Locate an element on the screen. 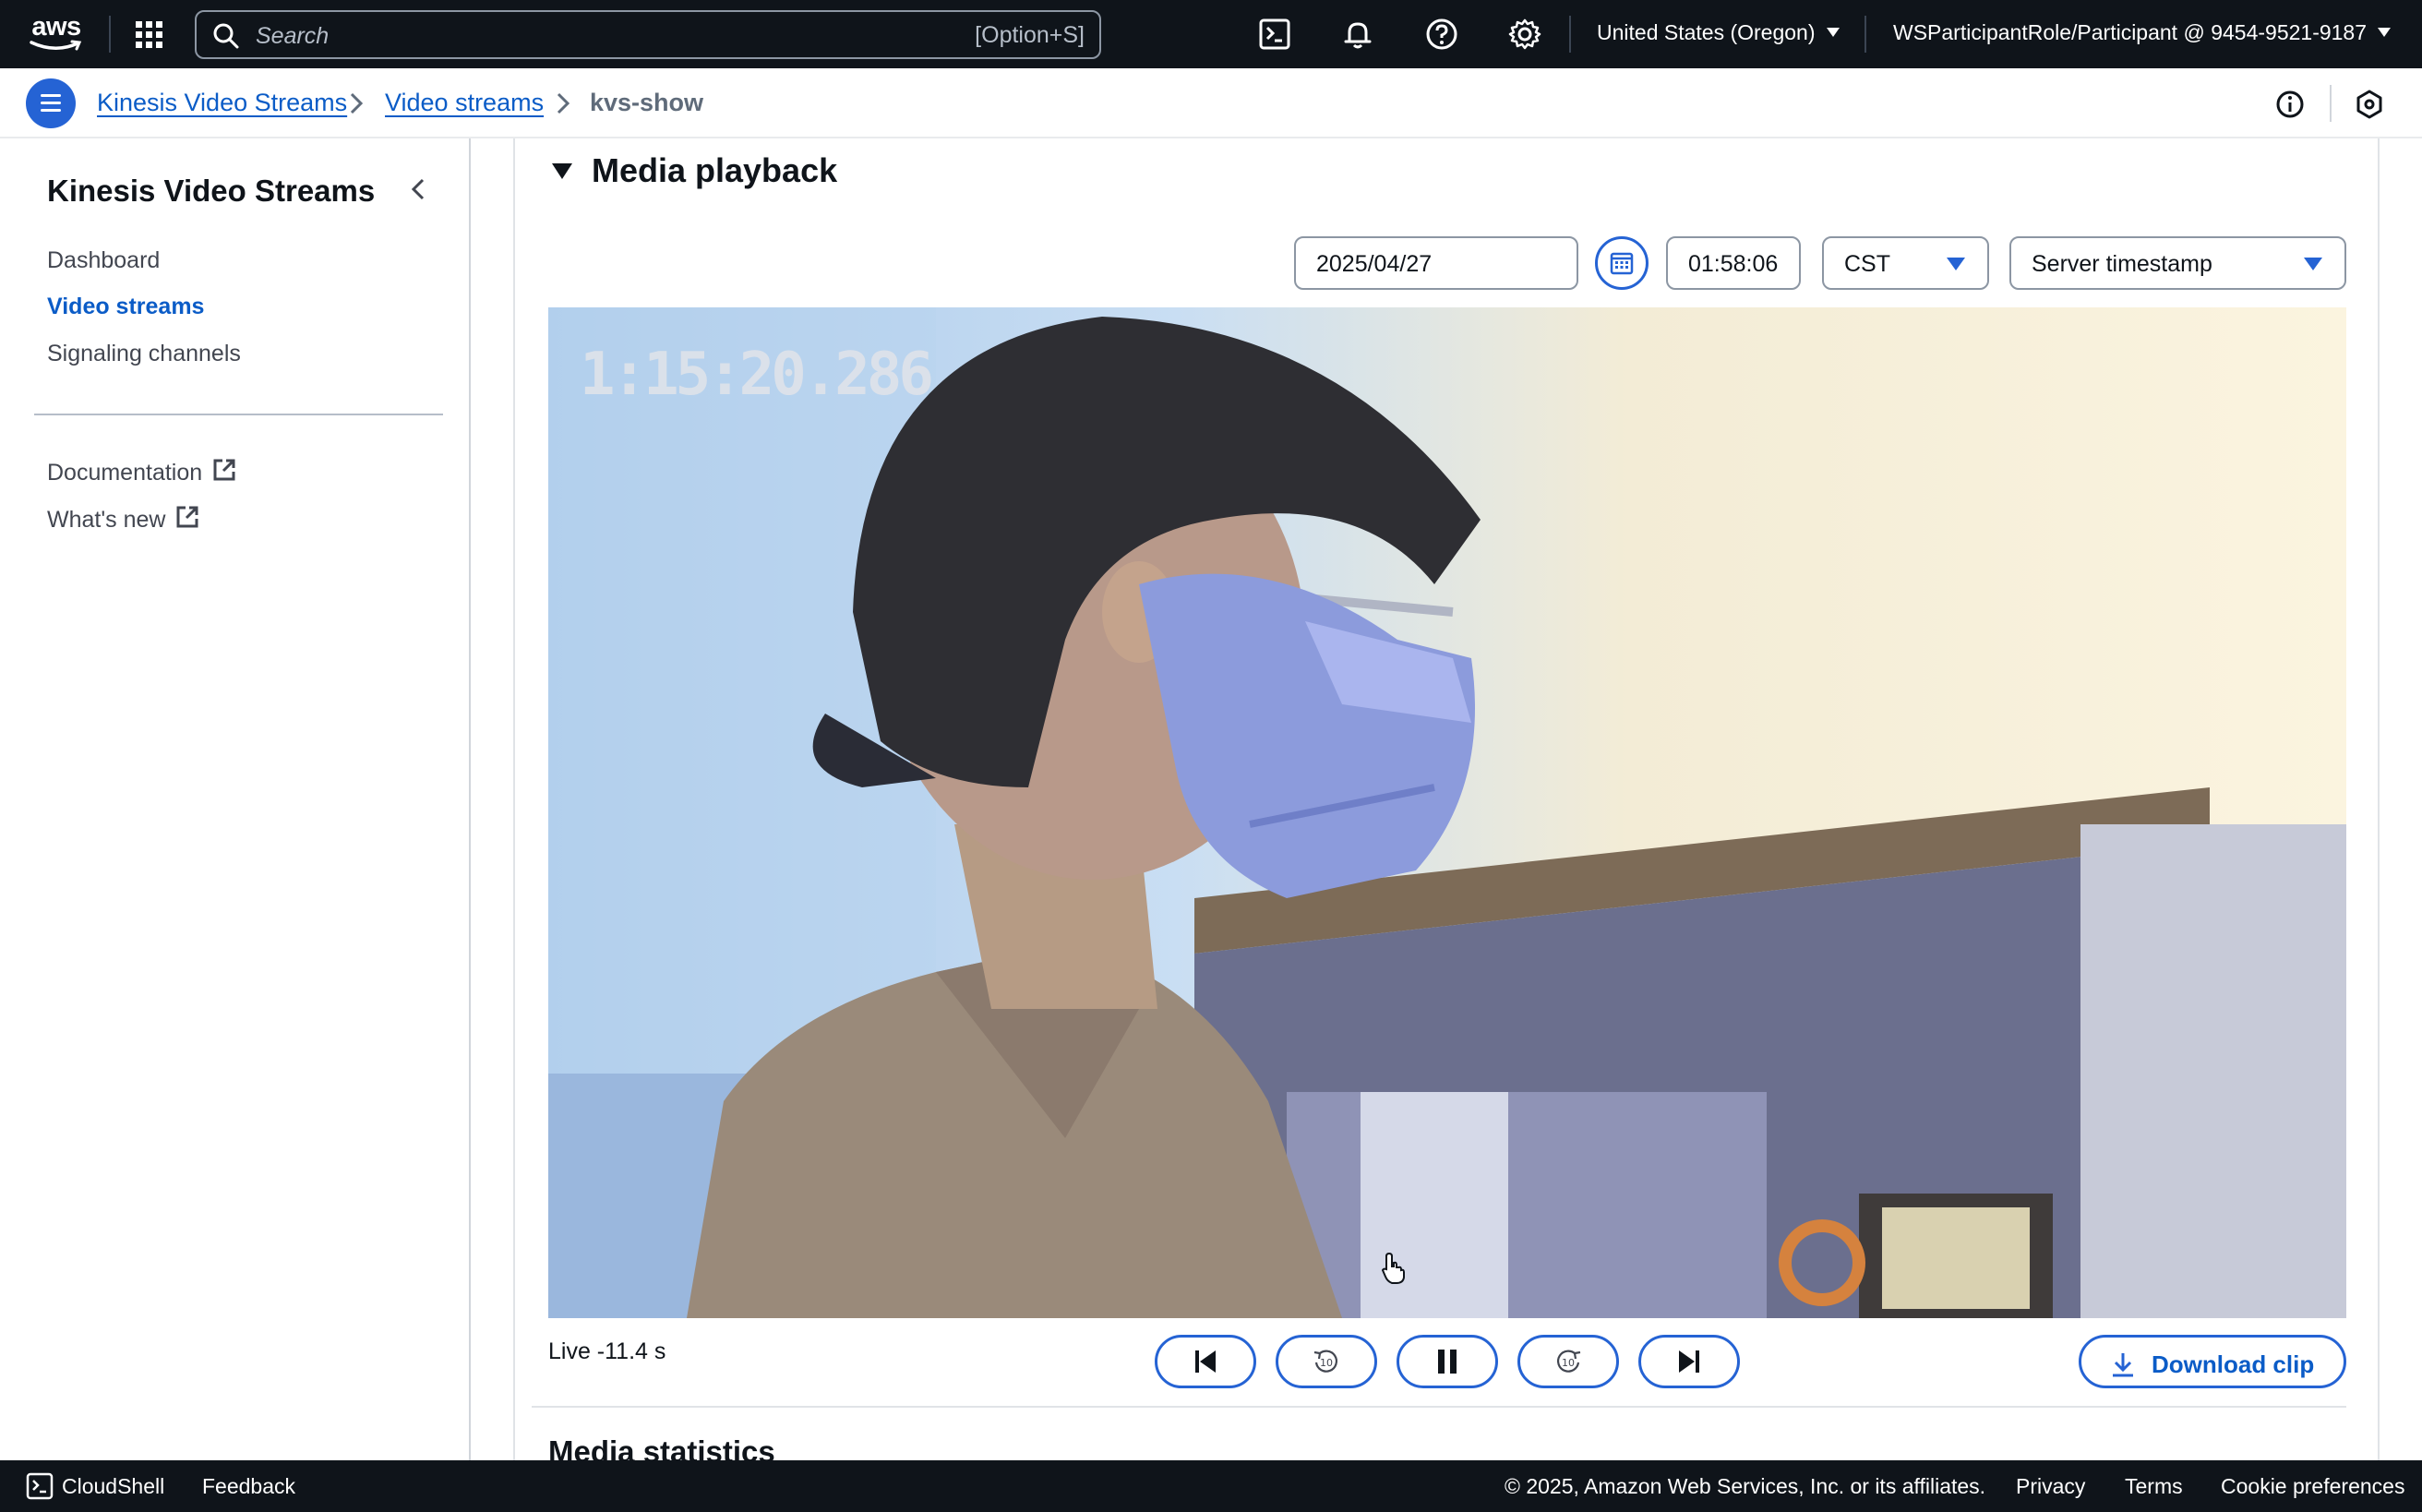 The width and height of the screenshot is (2422, 1512). search-placeholder: Search is located at coordinates (293, 36).